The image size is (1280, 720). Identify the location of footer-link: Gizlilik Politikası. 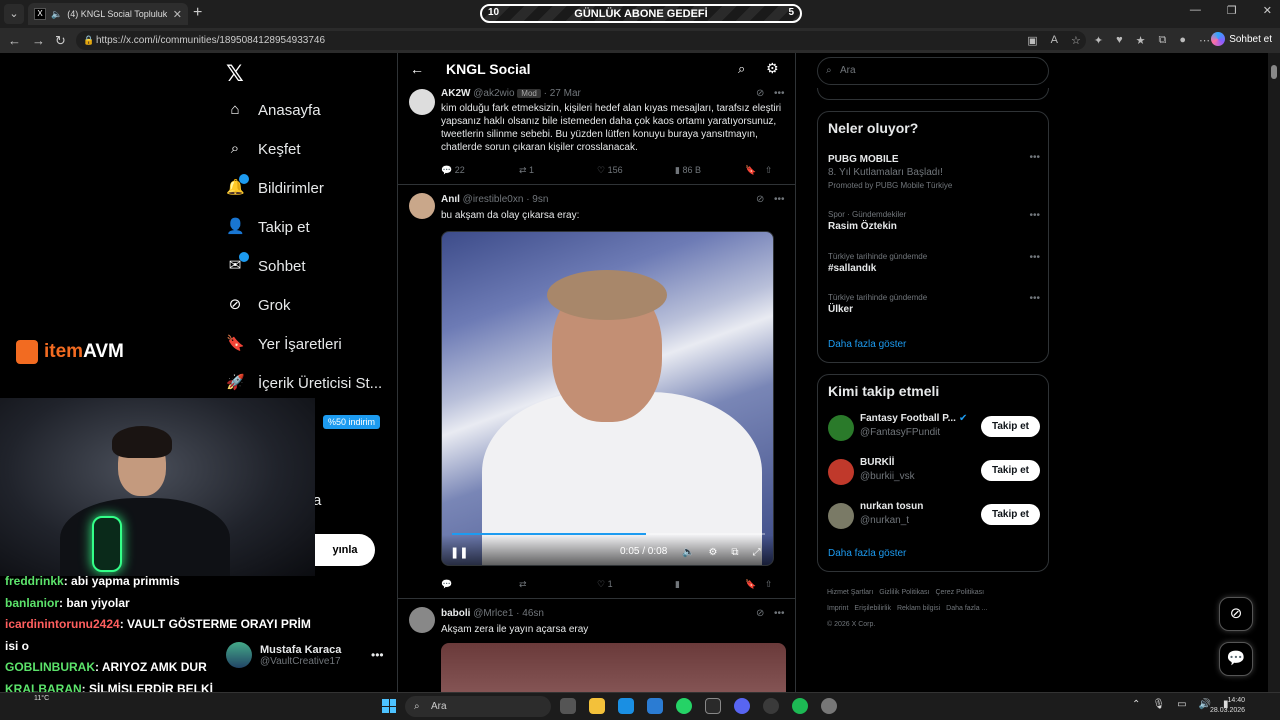
(904, 592).